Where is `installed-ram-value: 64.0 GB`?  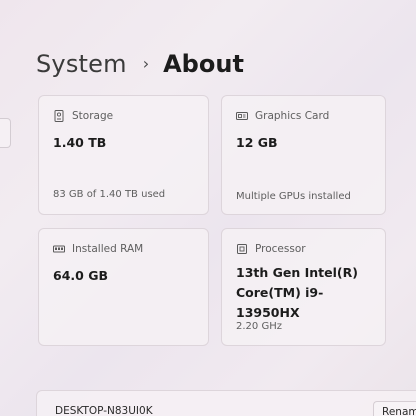 installed-ram-value: 64.0 GB is located at coordinates (80, 275).